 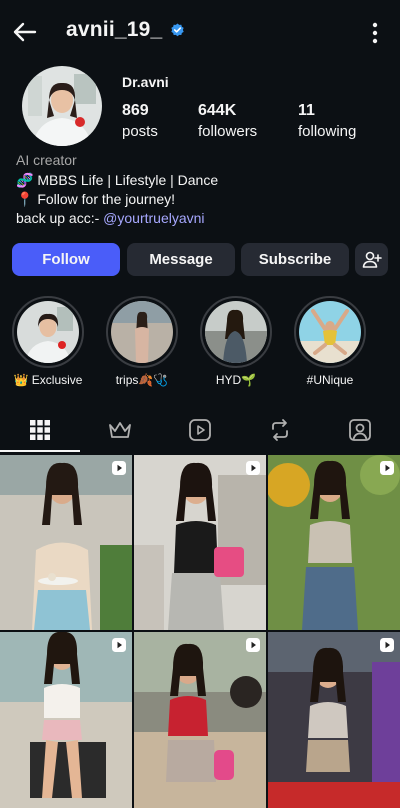 I want to click on posts-count: 869, so click(x=135, y=110).